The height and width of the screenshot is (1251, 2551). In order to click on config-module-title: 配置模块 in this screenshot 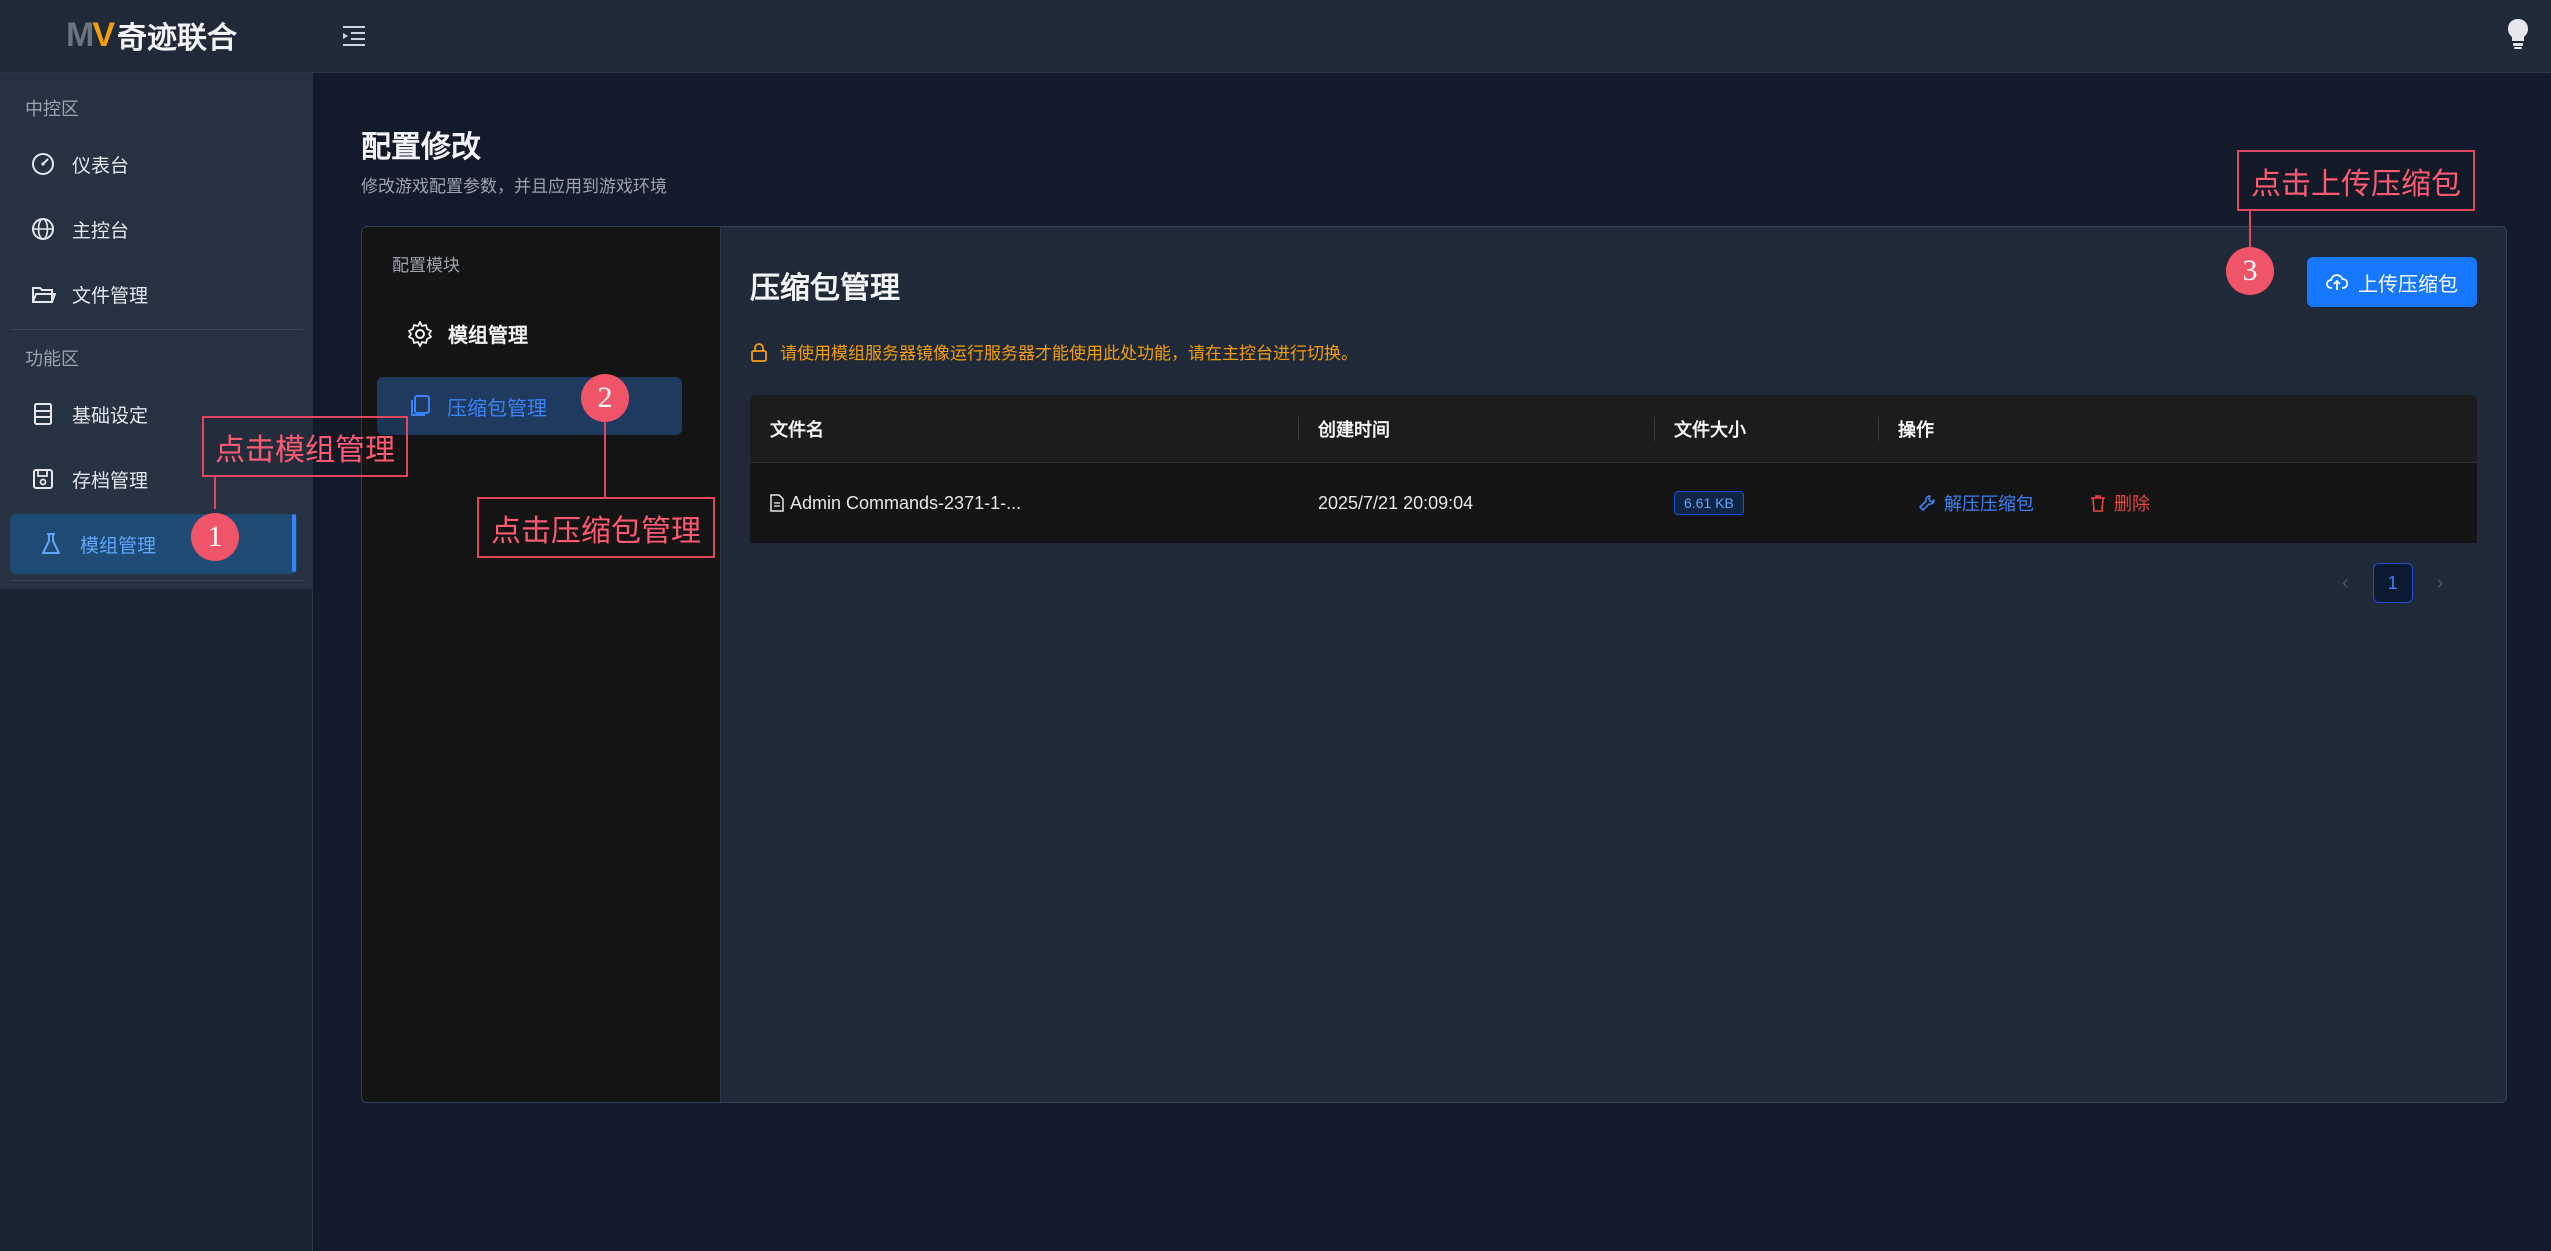, I will do `click(426, 265)`.